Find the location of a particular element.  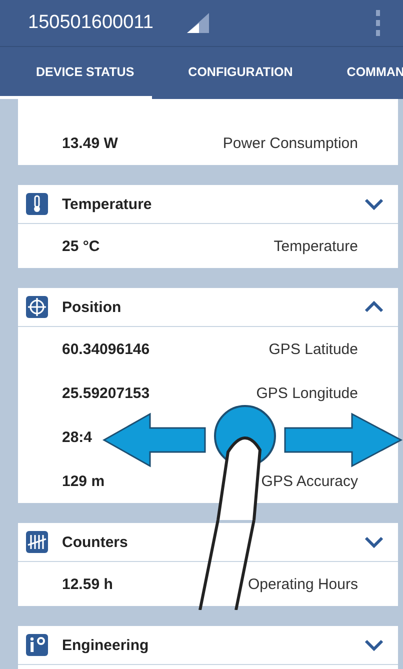

tab: CONFIGURATION is located at coordinates (231, 73).